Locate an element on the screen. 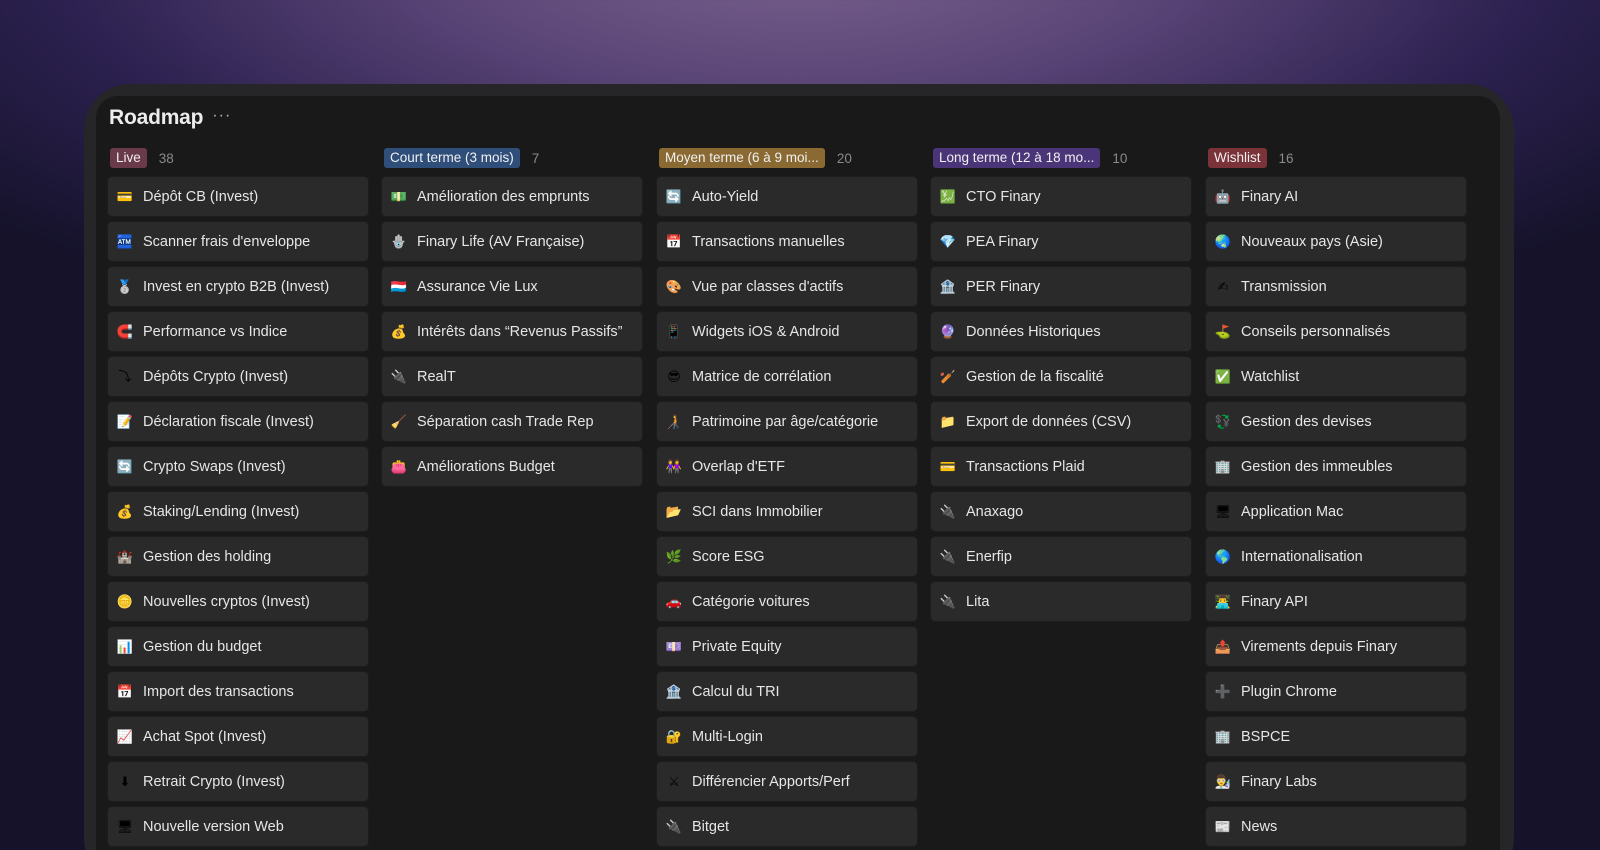 The height and width of the screenshot is (850, 1600). roadmap-card: 🏰 Gestion des holding is located at coordinates (238, 556).